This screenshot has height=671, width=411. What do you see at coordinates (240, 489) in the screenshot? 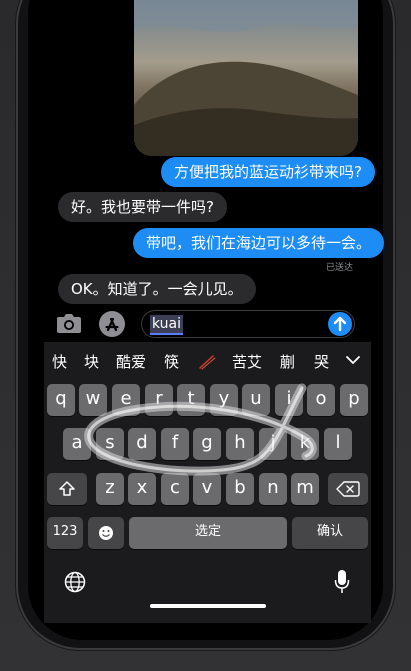
I see `key-b: b` at bounding box center [240, 489].